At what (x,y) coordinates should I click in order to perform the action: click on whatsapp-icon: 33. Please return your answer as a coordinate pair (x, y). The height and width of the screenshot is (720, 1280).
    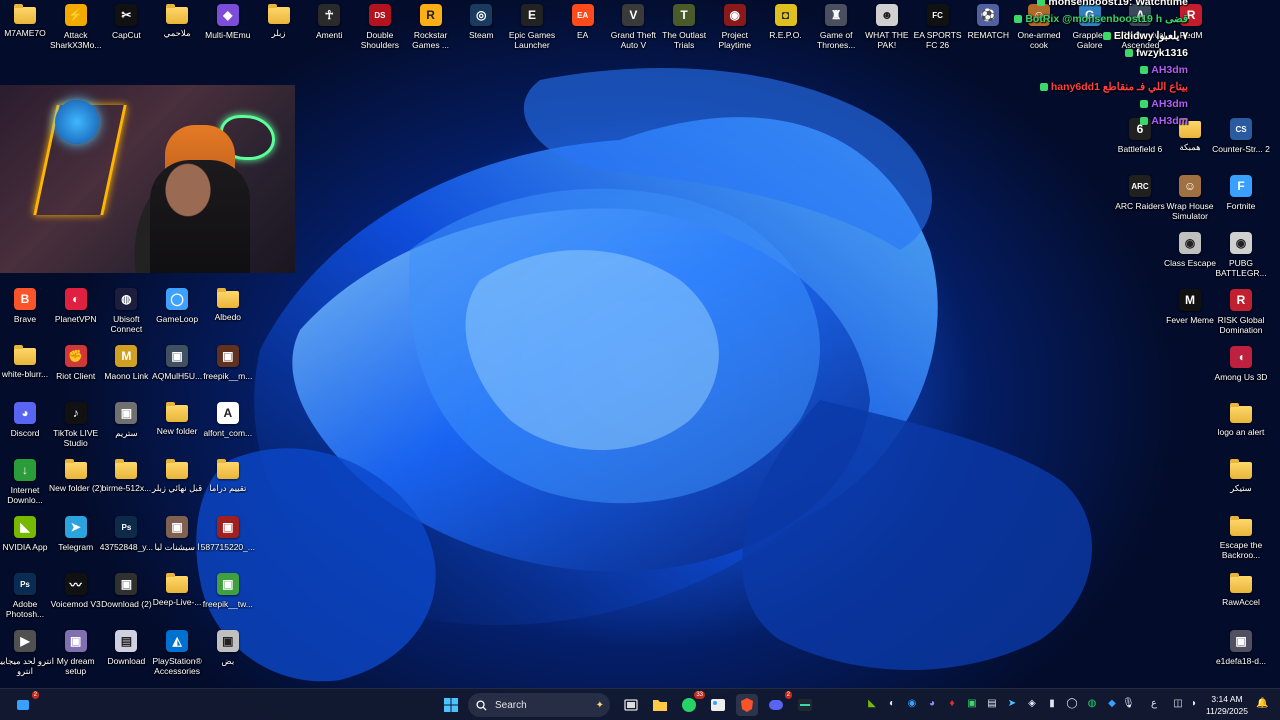
    Looking at the image, I should click on (691, 703).